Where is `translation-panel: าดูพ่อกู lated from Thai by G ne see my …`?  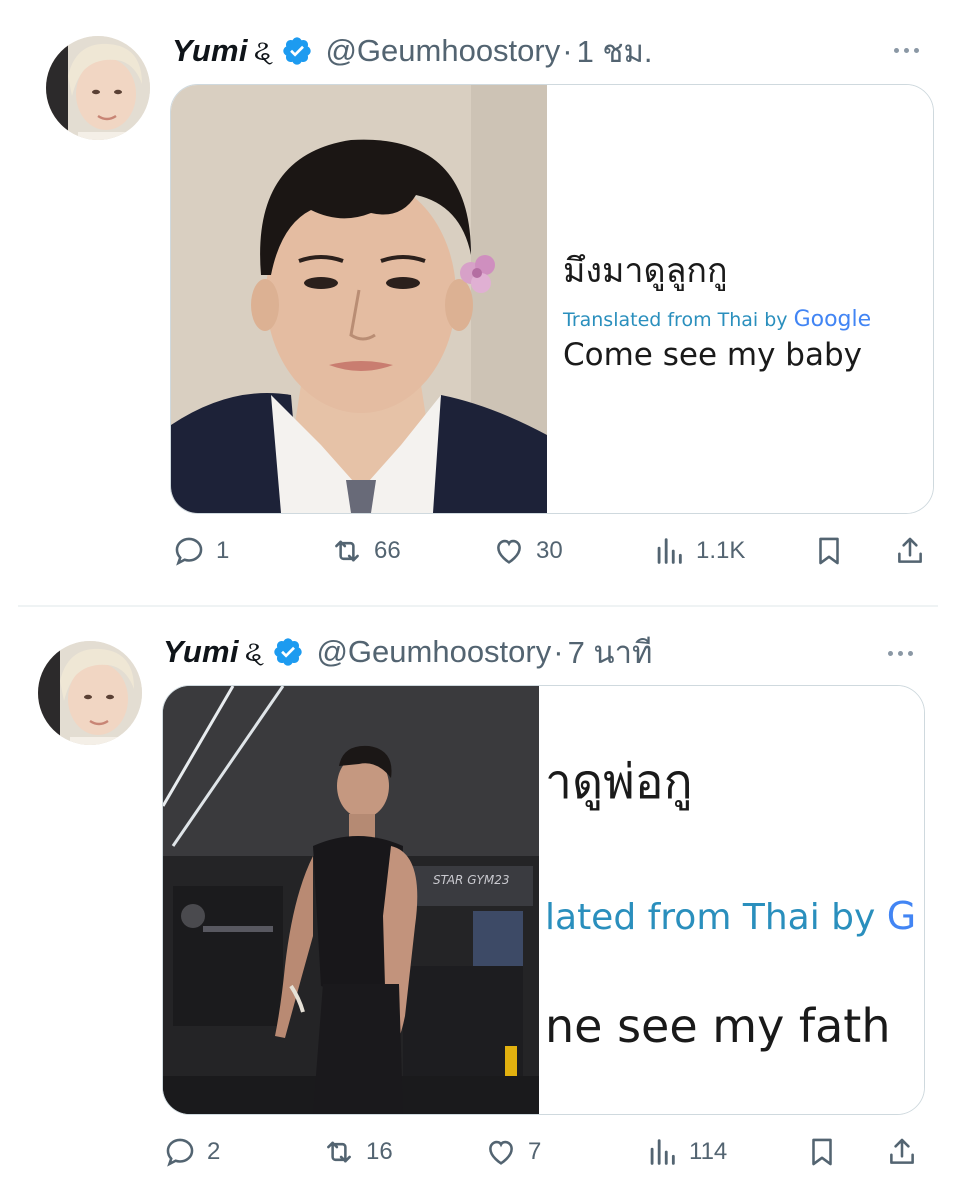
translation-panel: าดูพ่อกู lated from Thai by G ne see my … is located at coordinates (731, 900).